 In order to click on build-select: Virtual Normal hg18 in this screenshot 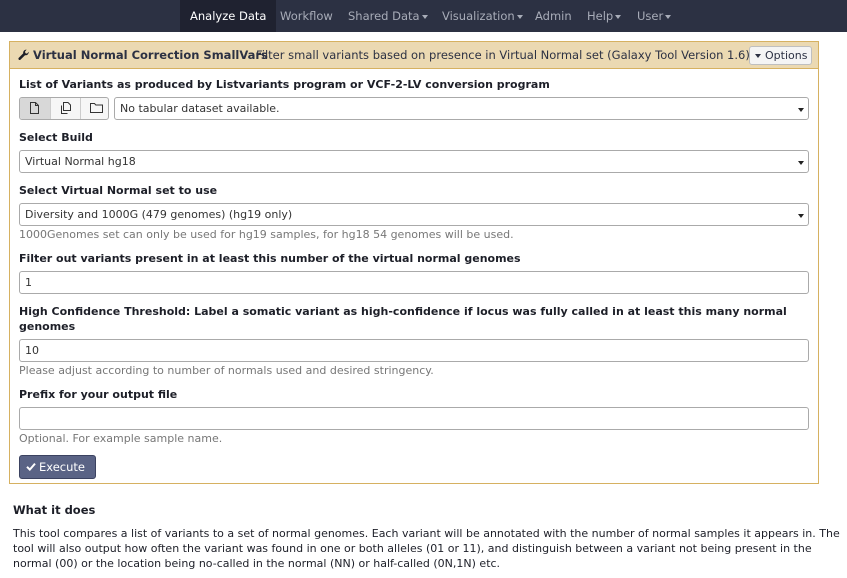, I will do `click(414, 161)`.